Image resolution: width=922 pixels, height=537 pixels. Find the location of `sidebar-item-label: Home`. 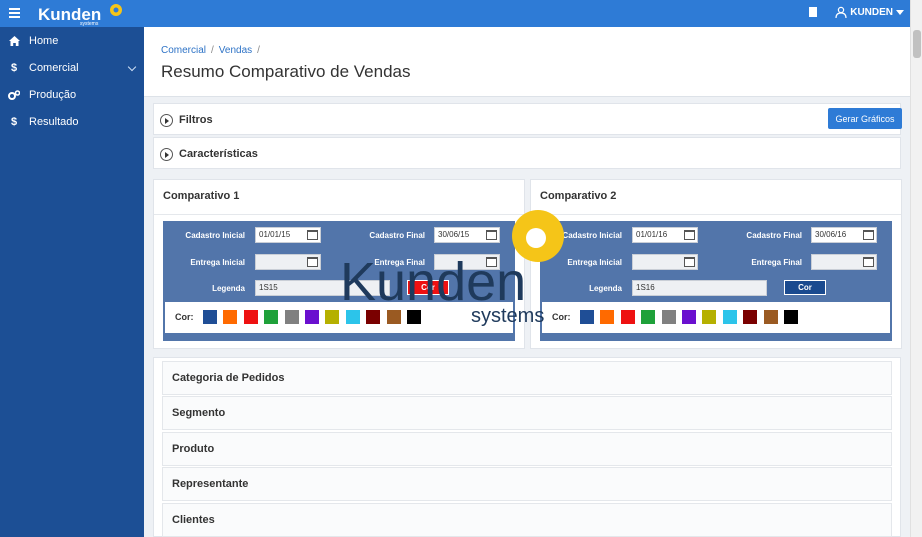

sidebar-item-label: Home is located at coordinates (44, 40).